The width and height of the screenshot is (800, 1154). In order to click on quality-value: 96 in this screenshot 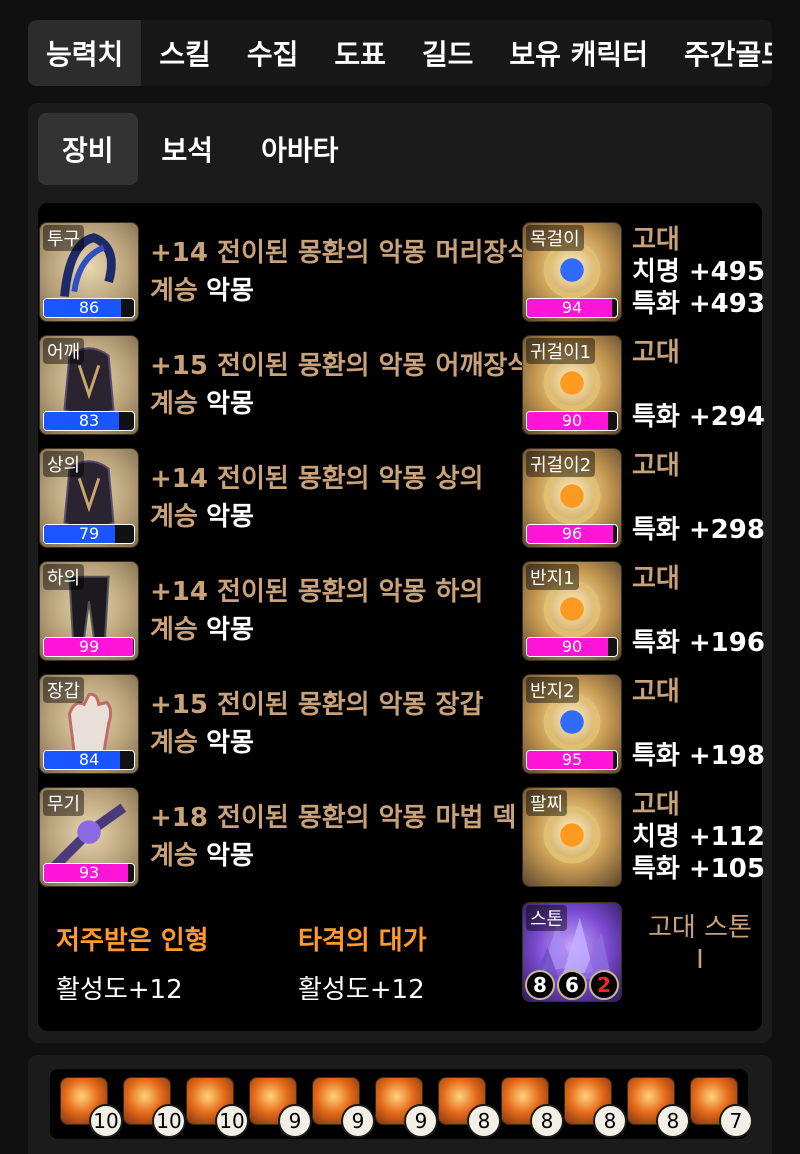, I will do `click(572, 533)`.